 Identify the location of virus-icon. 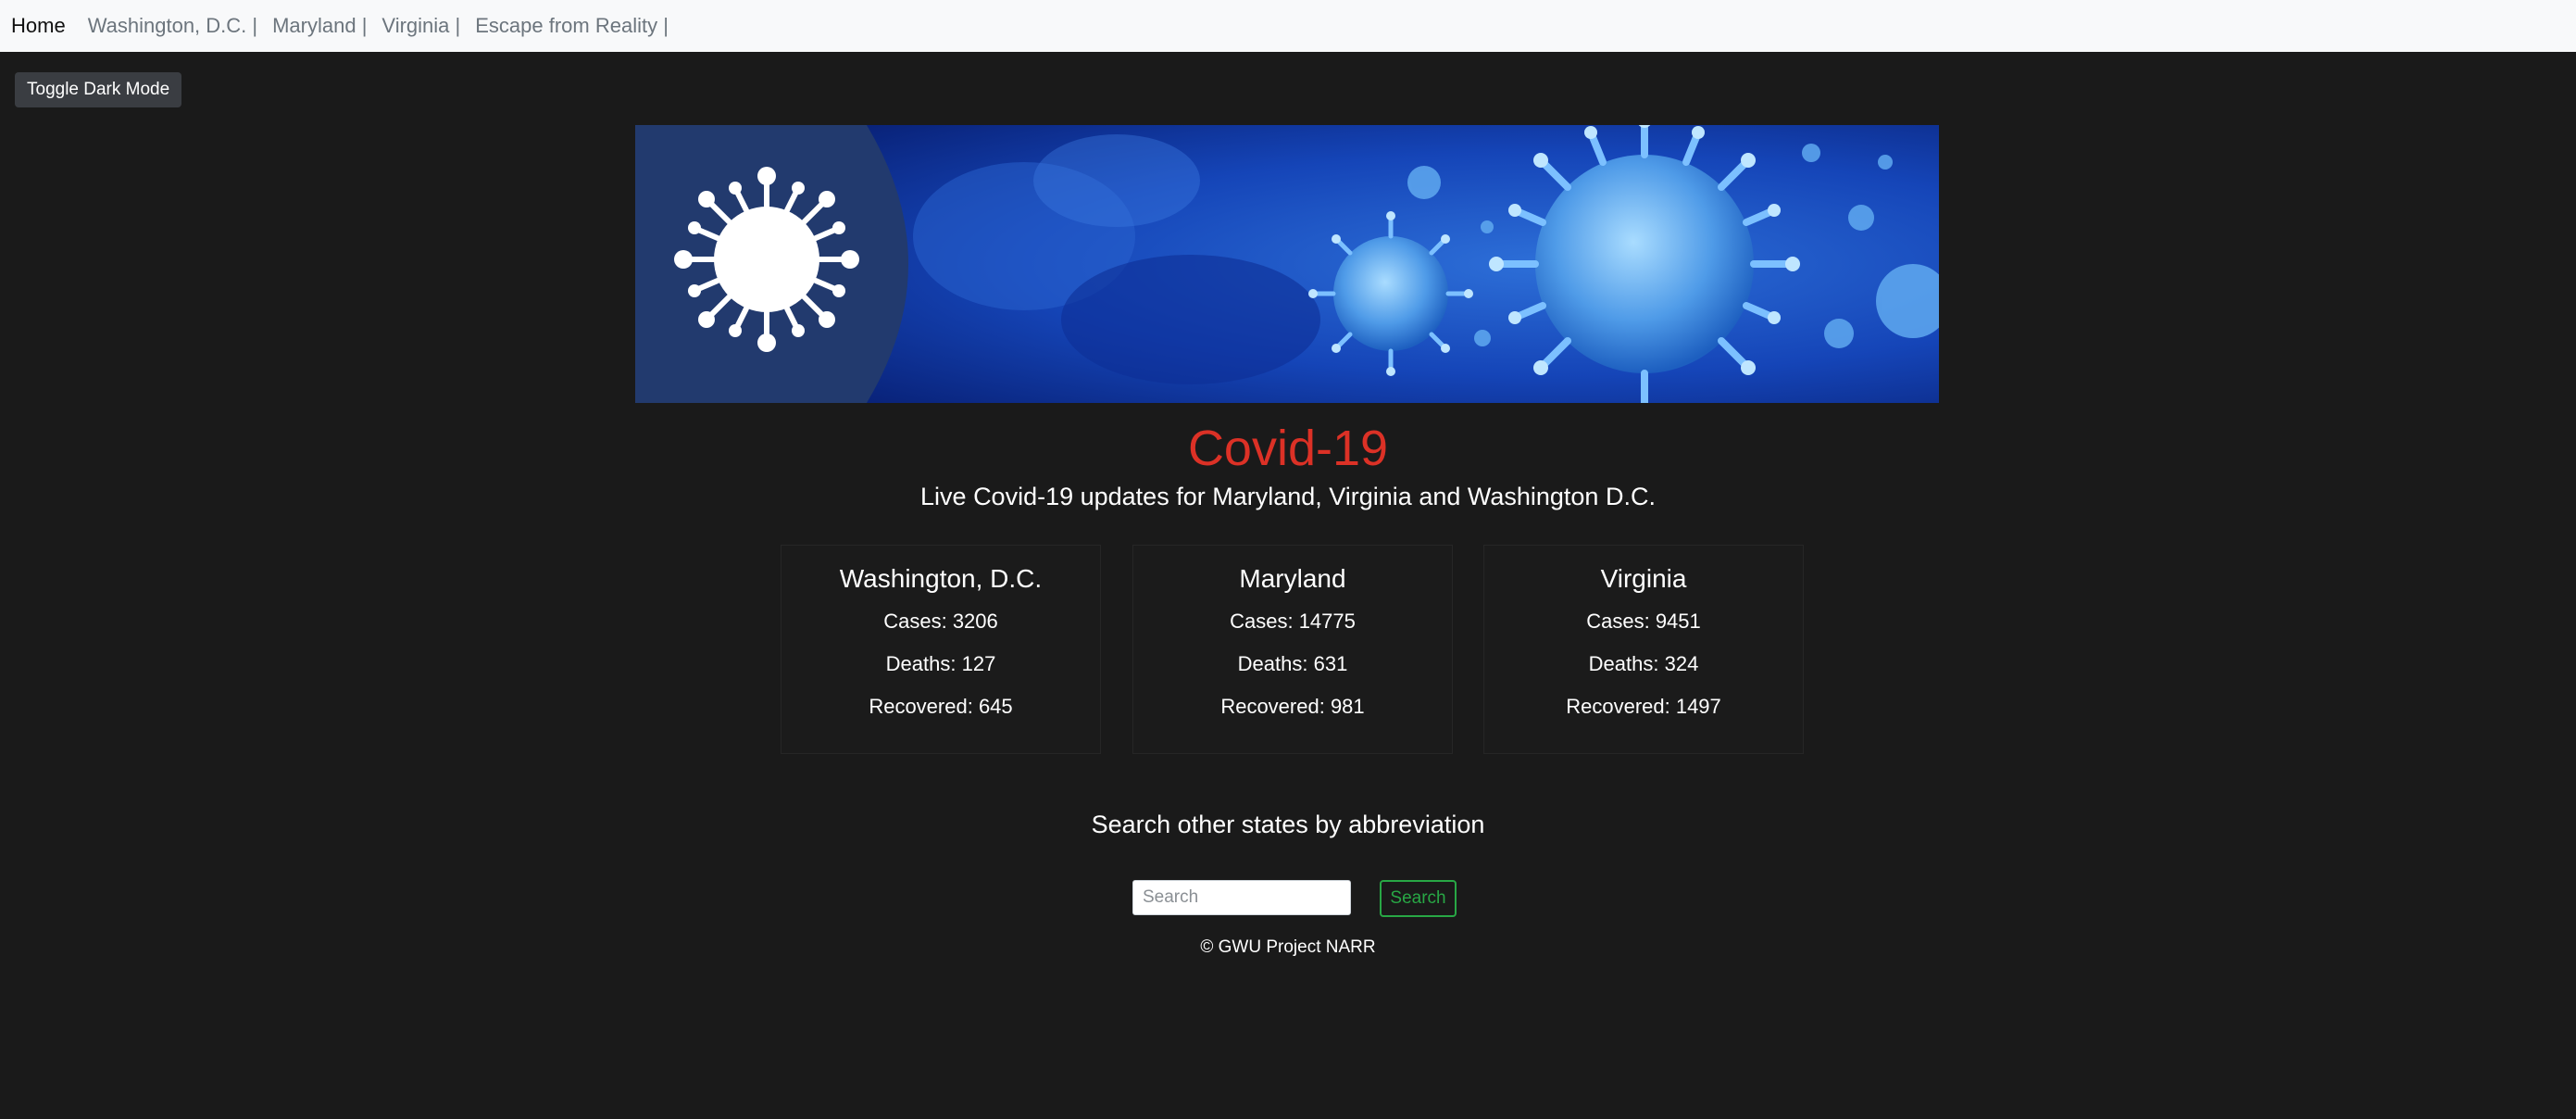
(767, 259).